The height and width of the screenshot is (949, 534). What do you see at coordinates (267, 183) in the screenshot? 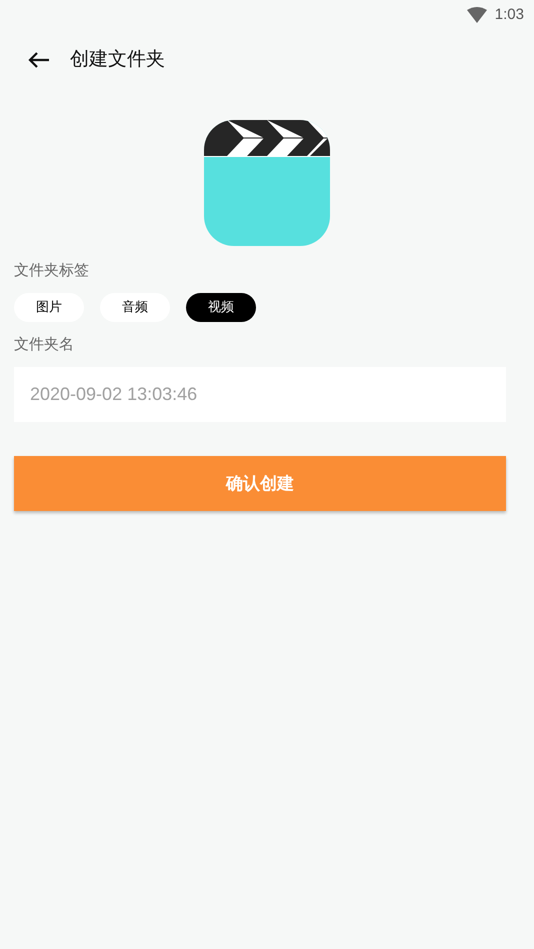
I see `clapperboard-icon` at bounding box center [267, 183].